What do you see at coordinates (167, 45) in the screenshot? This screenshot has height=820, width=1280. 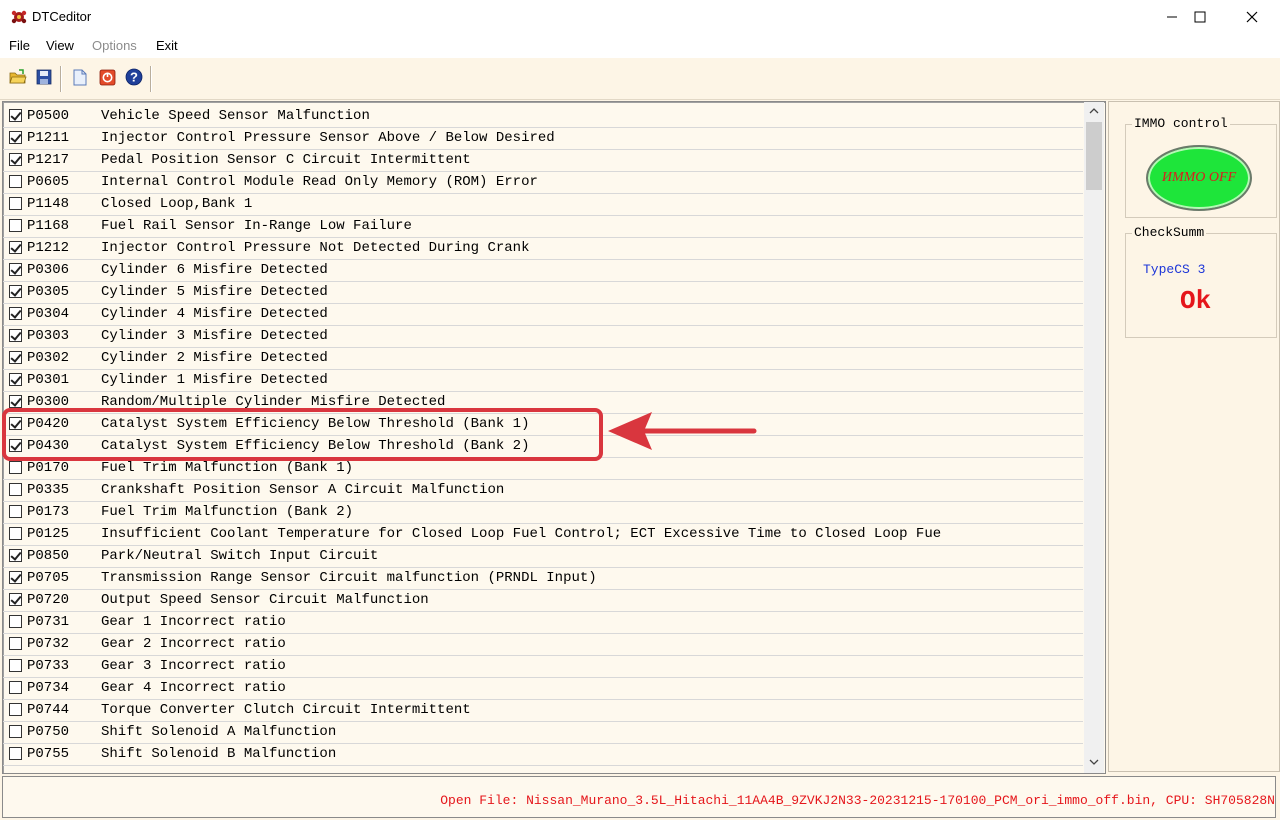 I see `menu-exit: Exit` at bounding box center [167, 45].